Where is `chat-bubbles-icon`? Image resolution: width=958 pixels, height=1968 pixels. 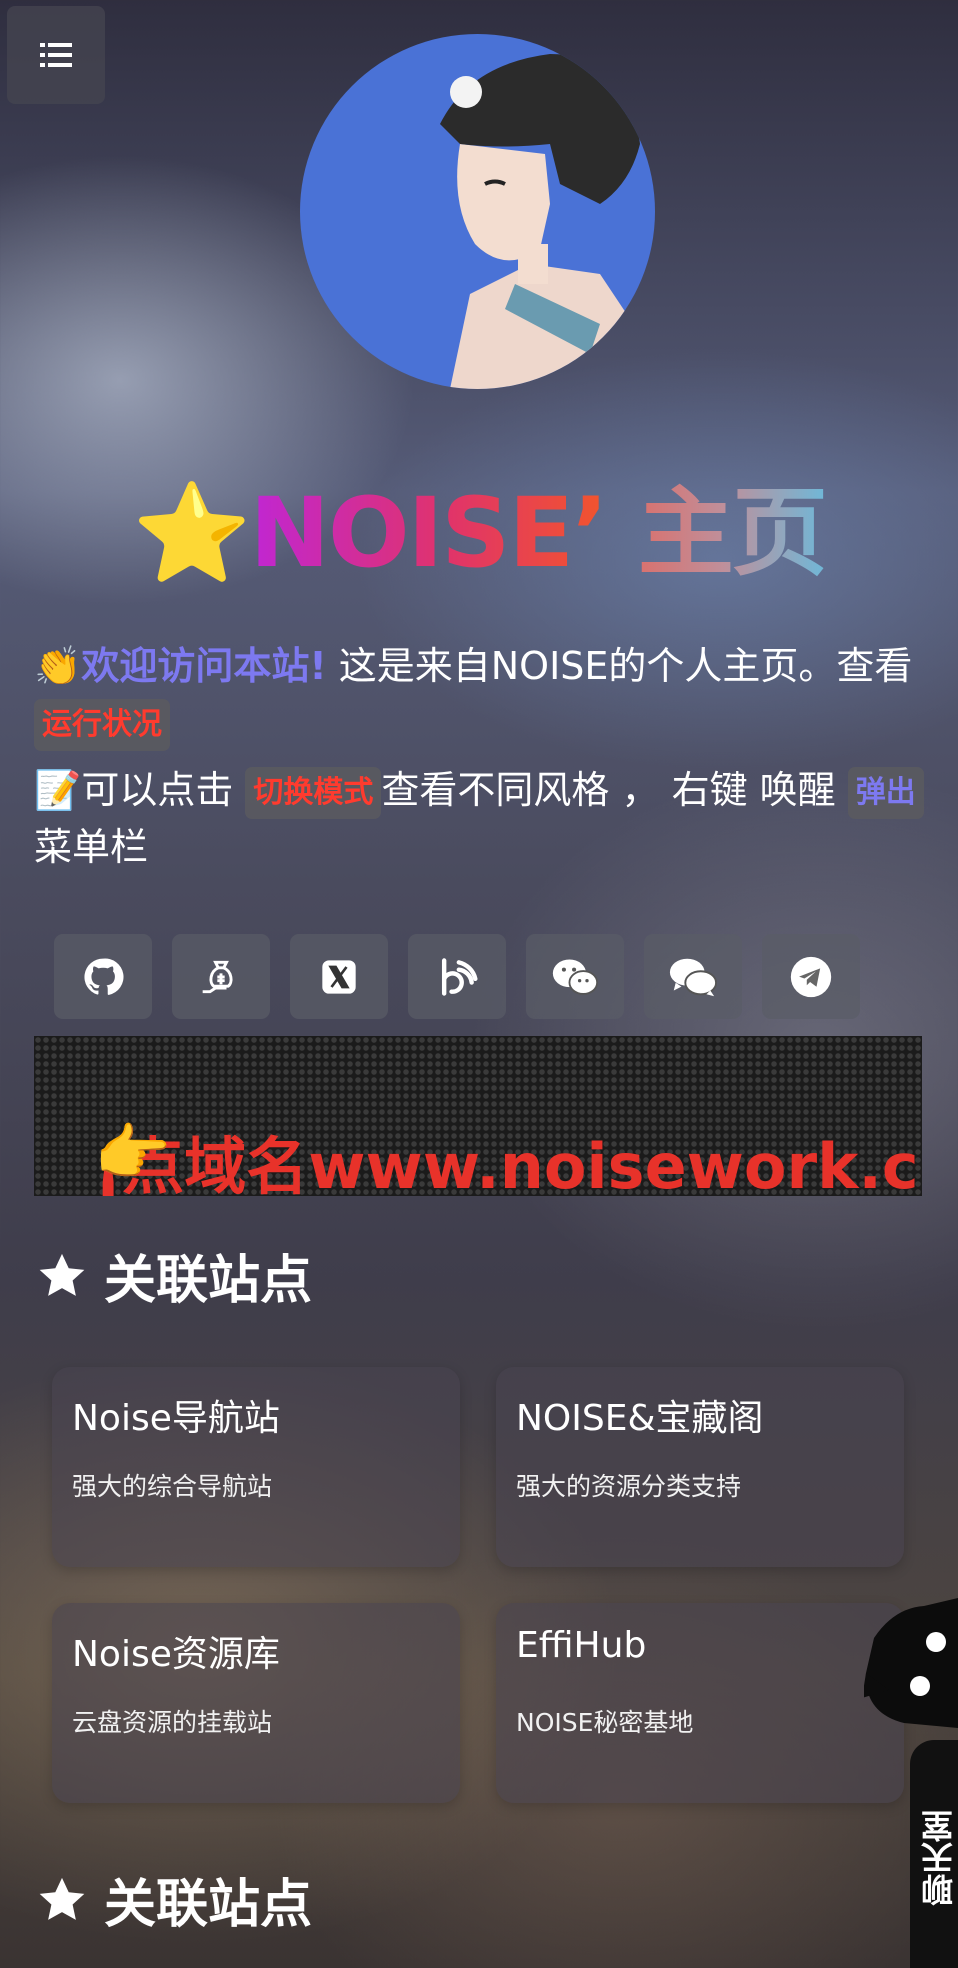 chat-bubbles-icon is located at coordinates (693, 977).